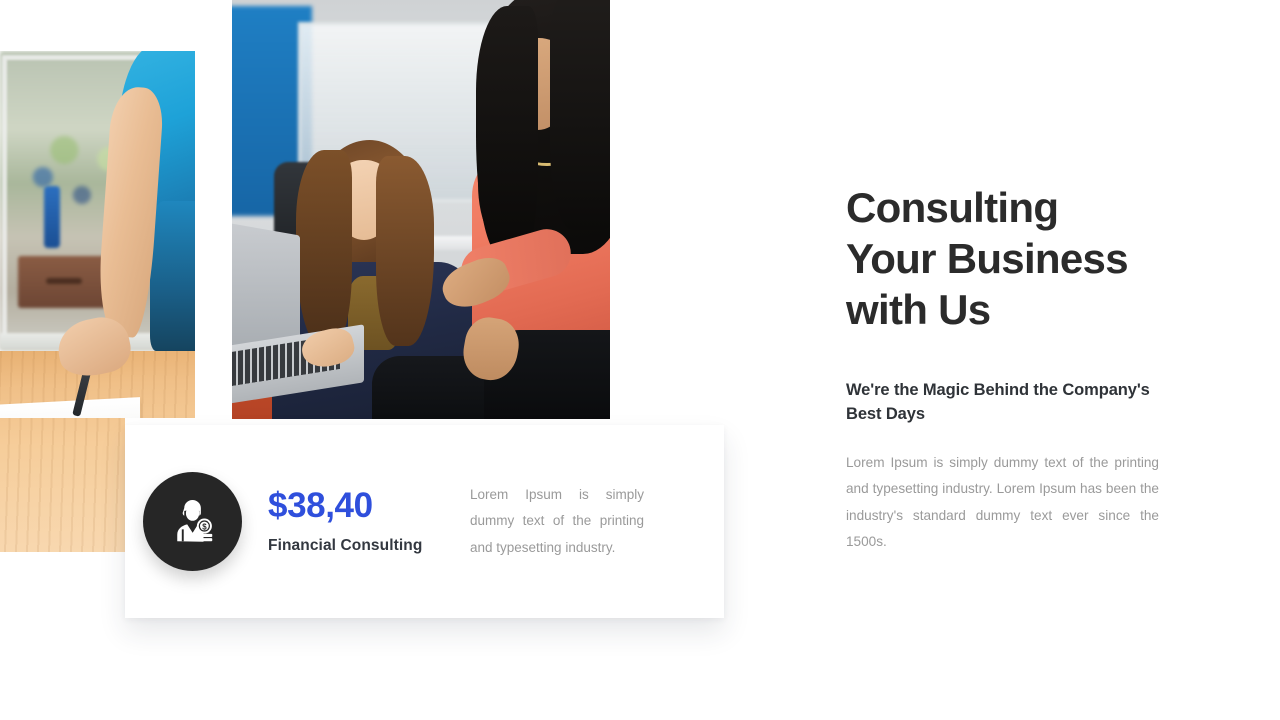 The image size is (1280, 720). Describe the element at coordinates (987, 258) in the screenshot. I see `headline-line-2: Your Business` at that location.